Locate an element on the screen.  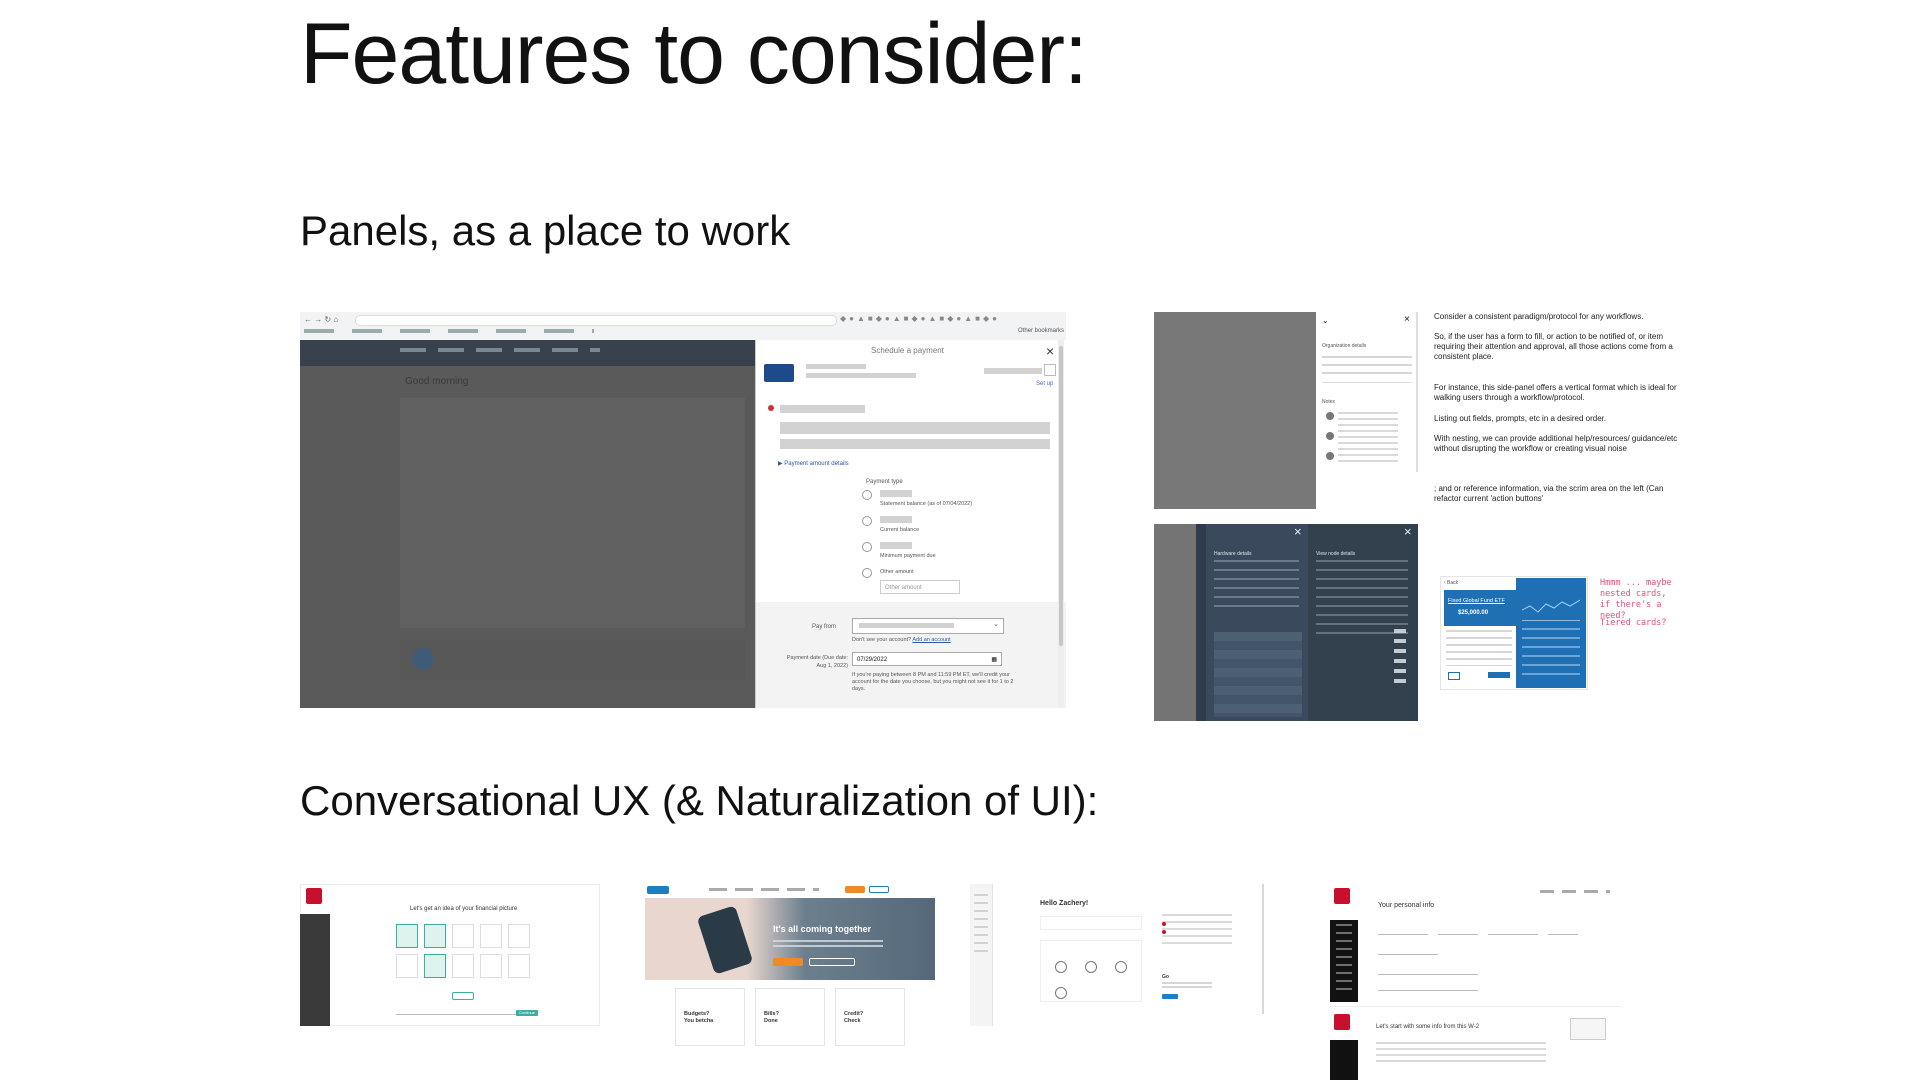
pay-from-label: Pay from is located at coordinates (824, 627).